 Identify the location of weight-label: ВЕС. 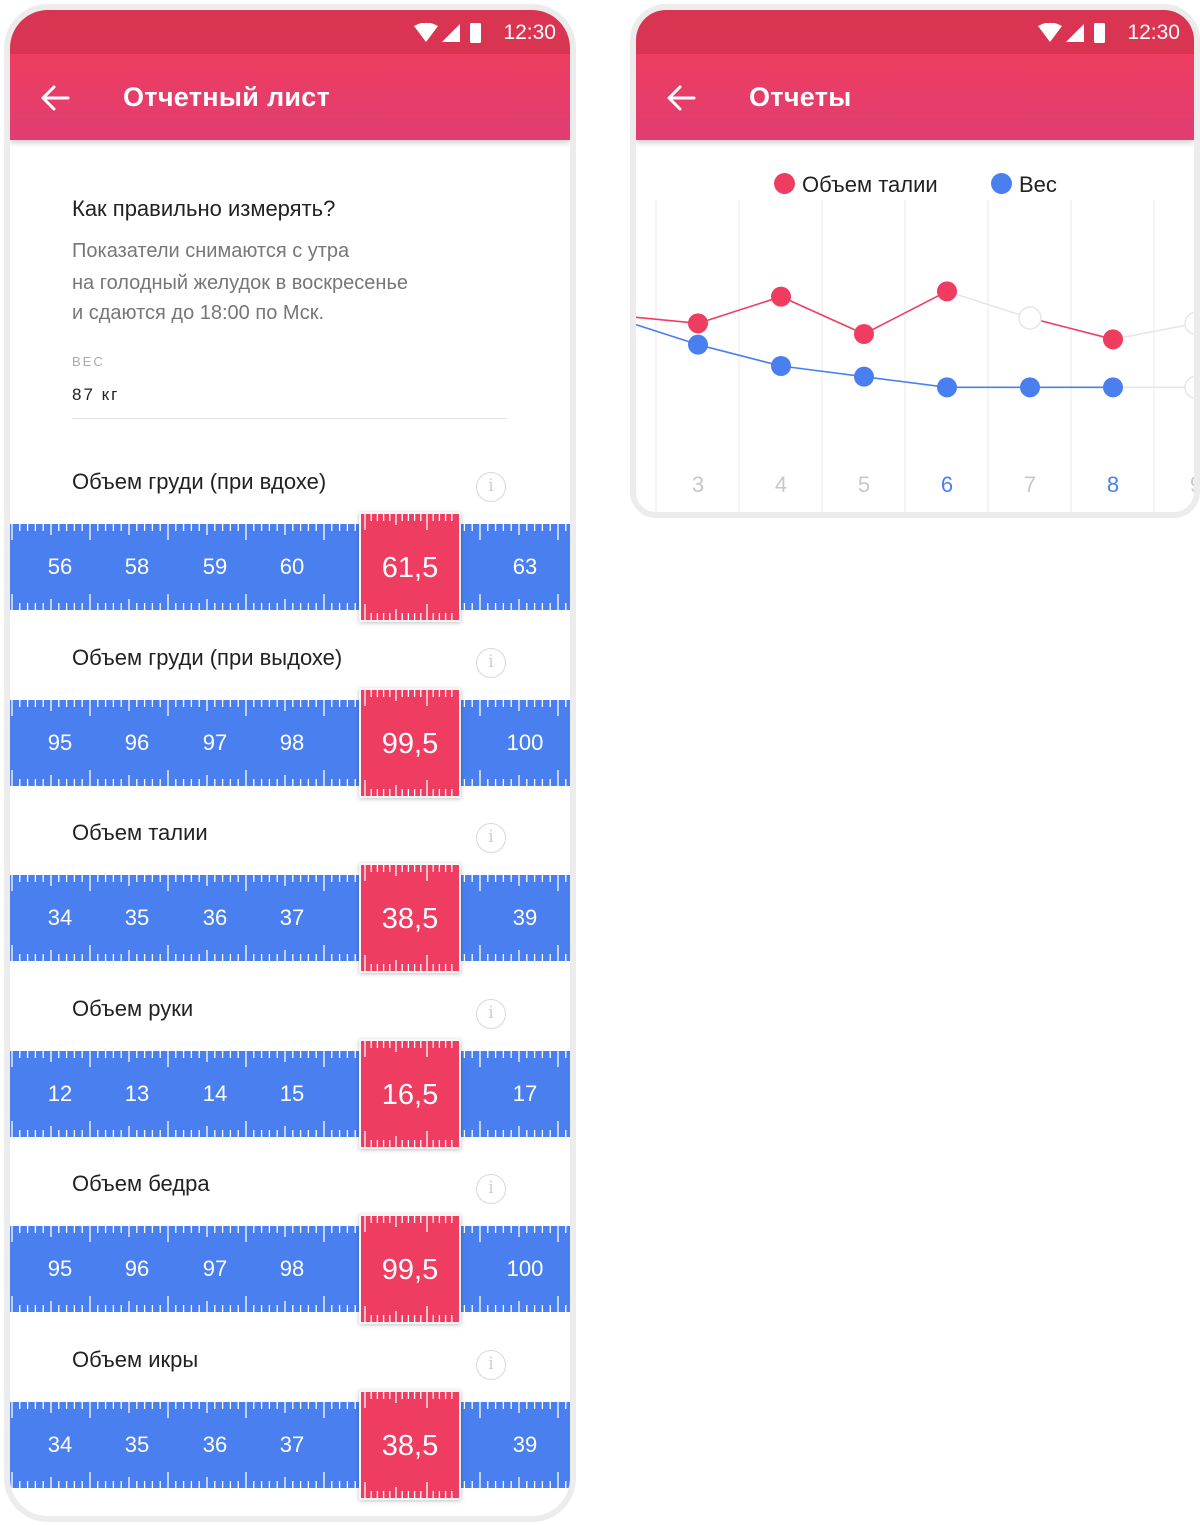
(88, 361).